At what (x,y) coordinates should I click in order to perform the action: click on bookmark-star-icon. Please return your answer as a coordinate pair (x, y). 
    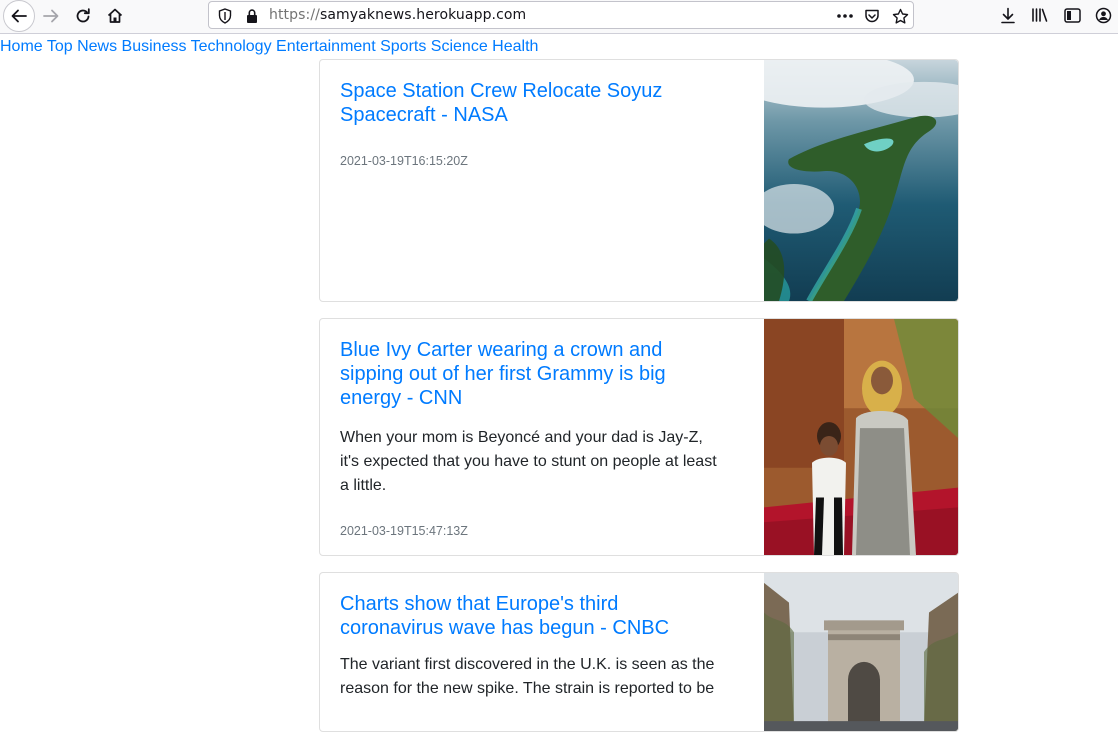
    Looking at the image, I should click on (900, 16).